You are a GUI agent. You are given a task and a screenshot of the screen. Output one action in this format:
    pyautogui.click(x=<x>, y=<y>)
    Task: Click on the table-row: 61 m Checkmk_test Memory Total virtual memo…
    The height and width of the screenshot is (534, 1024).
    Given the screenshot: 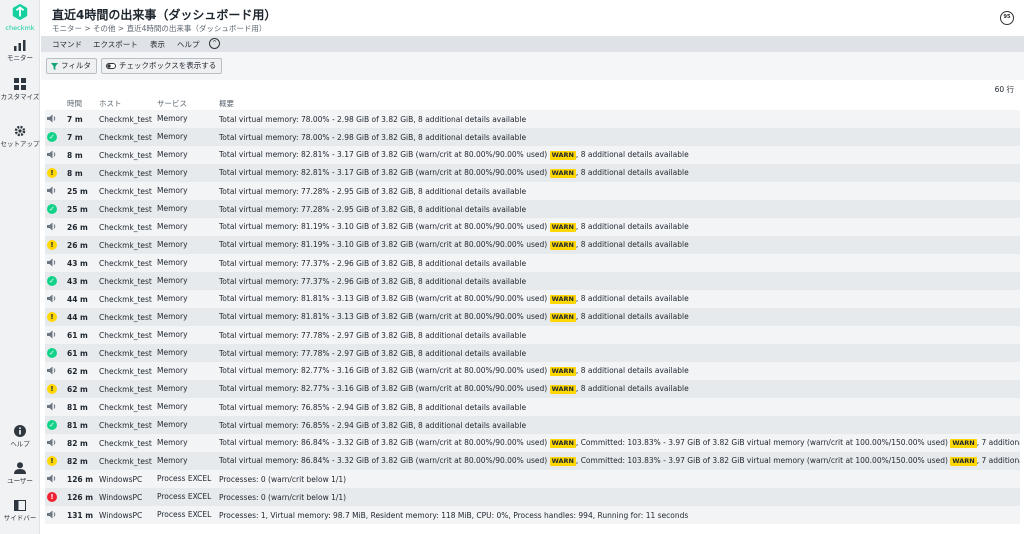 What is the action you would take?
    pyautogui.click(x=532, y=335)
    